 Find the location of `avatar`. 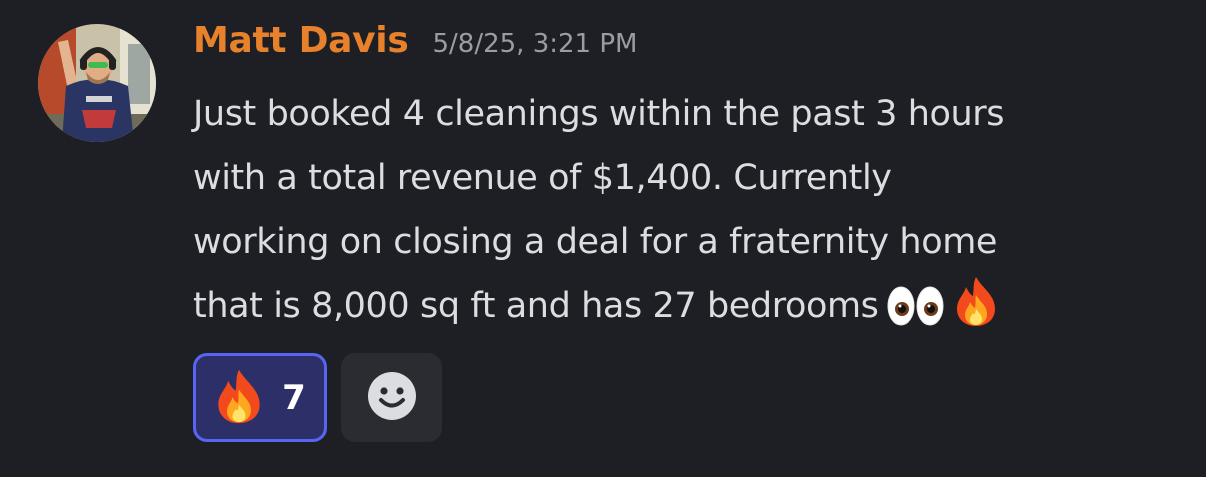

avatar is located at coordinates (97, 83).